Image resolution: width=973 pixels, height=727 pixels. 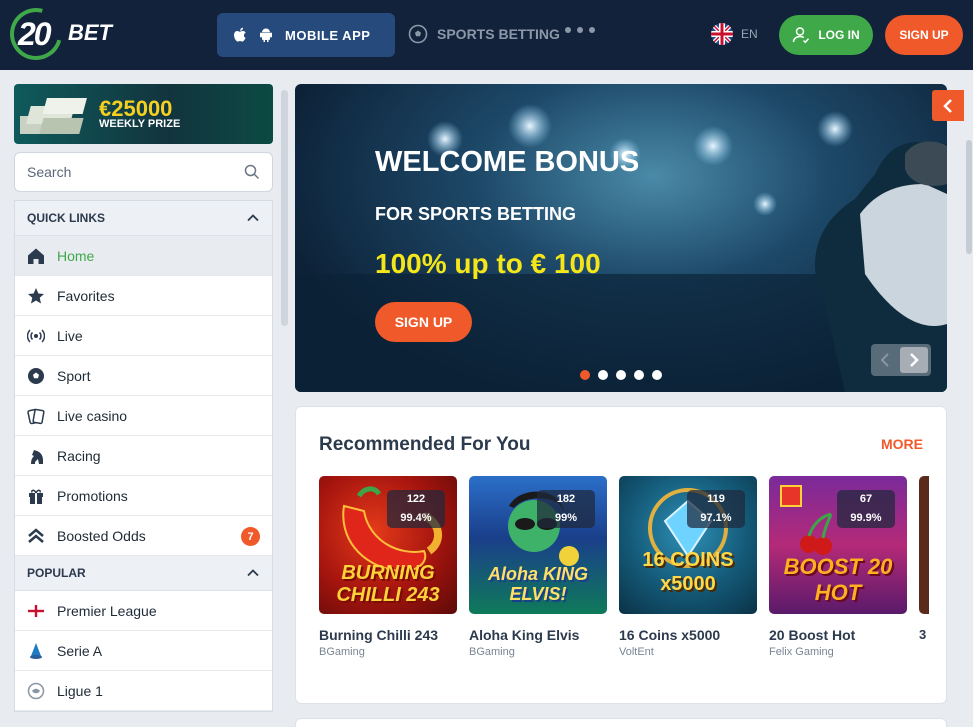 I want to click on sidebar-item-boosted-odds: Boosted Odds 7, so click(x=143, y=536).